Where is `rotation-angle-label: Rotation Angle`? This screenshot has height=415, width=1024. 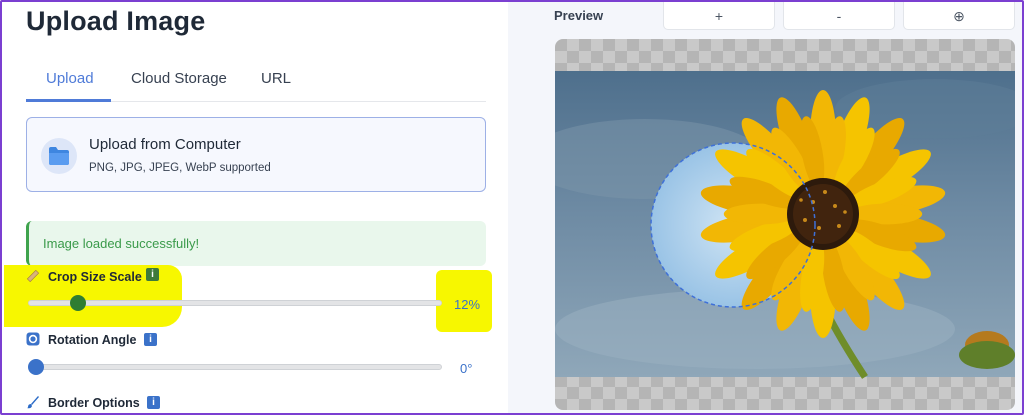
rotation-angle-label: Rotation Angle is located at coordinates (92, 340).